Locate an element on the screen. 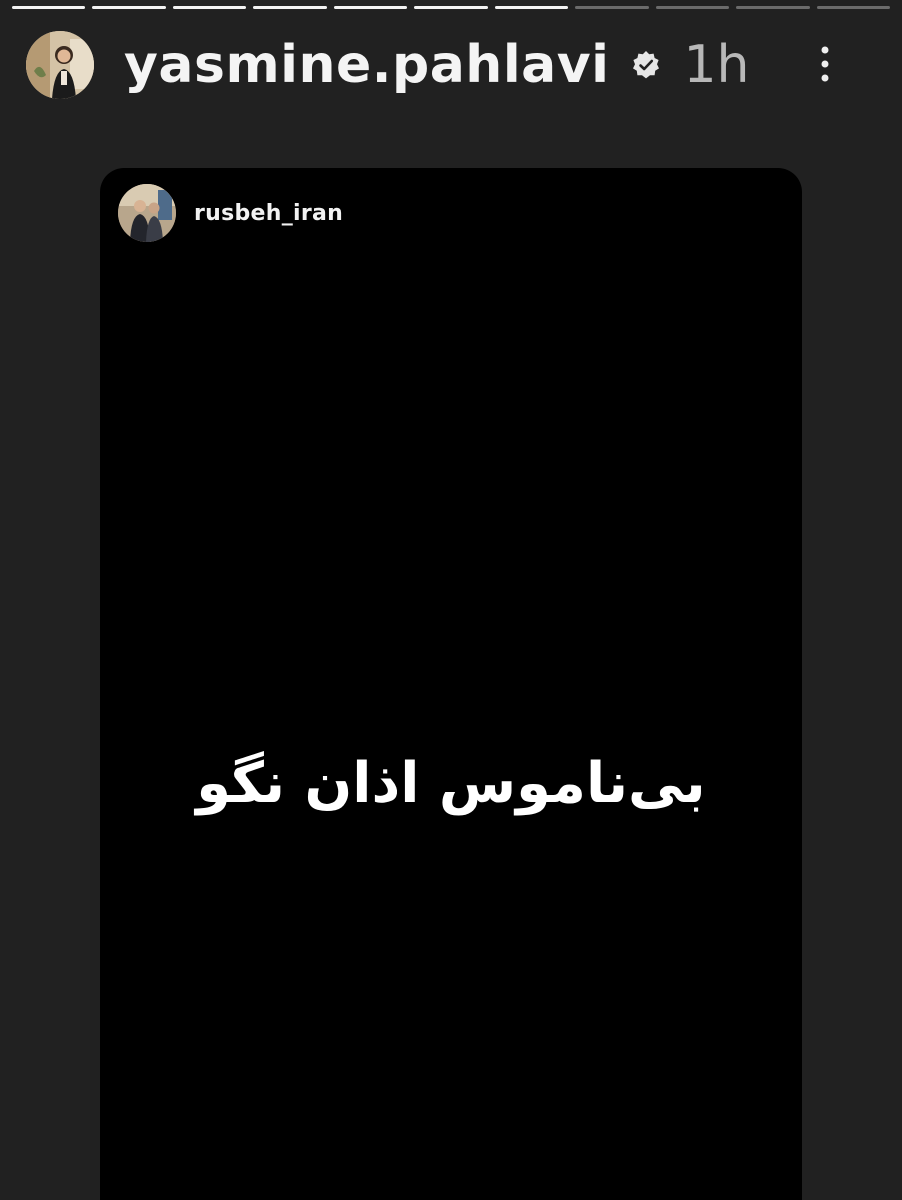  shared-post-header: rusbeh_iran is located at coordinates (230, 213).